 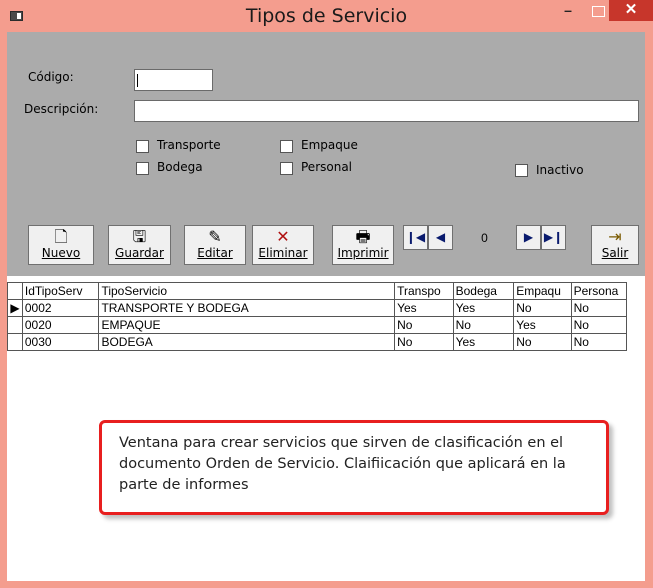 I want to click on descripcion-input, so click(x=386, y=111).